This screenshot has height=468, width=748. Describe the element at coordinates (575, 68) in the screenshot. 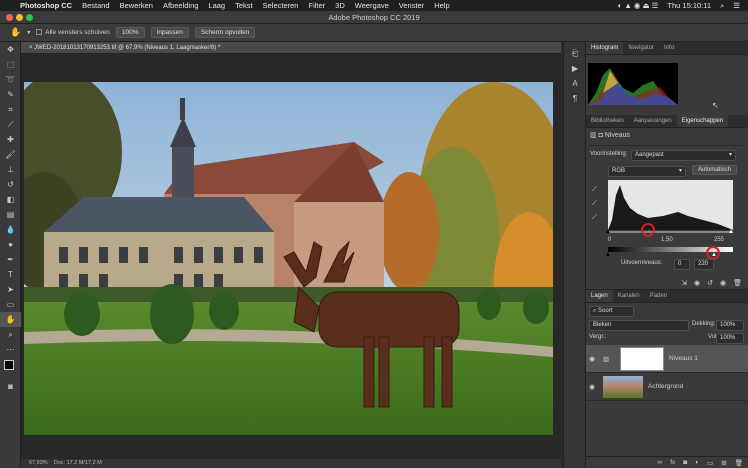

I see `actions-play-icon: ▶` at that location.